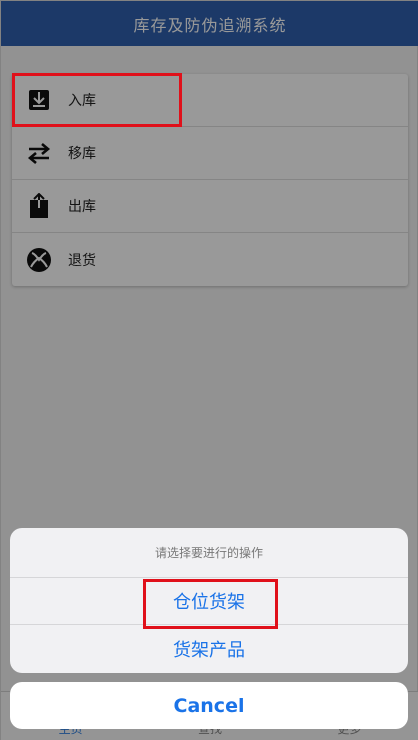 This screenshot has width=418, height=740. What do you see at coordinates (209, 705) in the screenshot?
I see `cancel-button: Cancel` at bounding box center [209, 705].